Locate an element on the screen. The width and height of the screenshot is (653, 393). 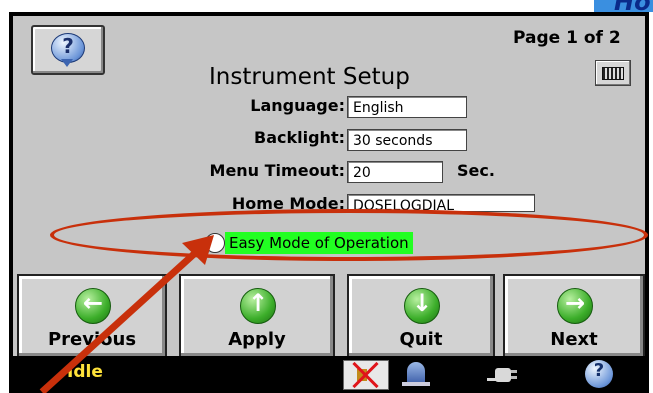
keyboard-button is located at coordinates (613, 73).